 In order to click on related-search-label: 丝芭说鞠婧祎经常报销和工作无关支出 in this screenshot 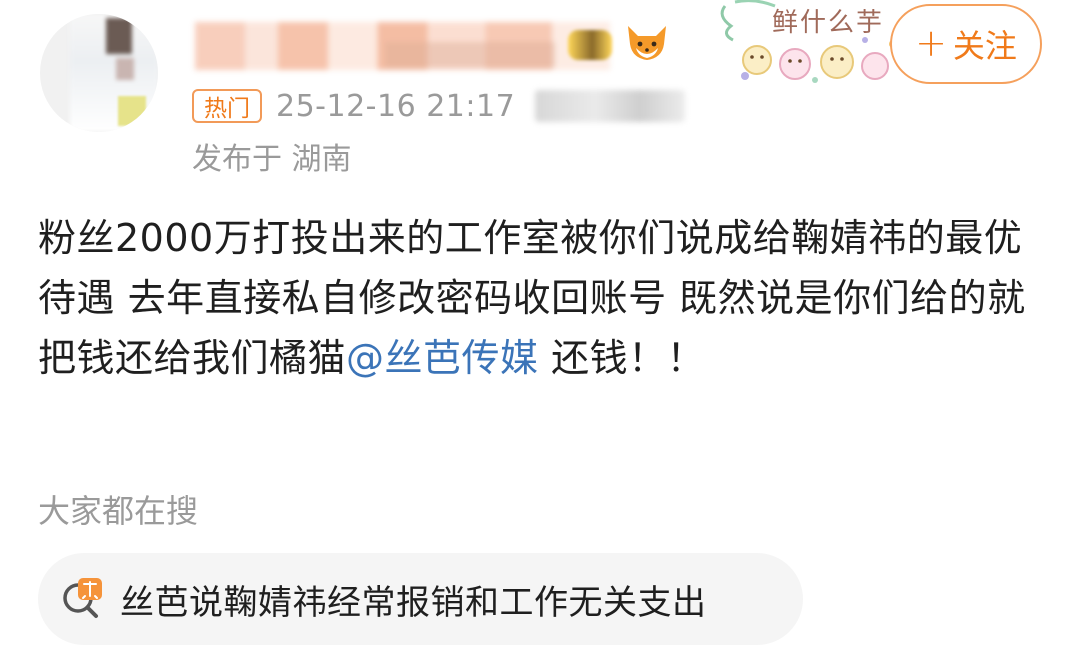, I will do `click(413, 602)`.